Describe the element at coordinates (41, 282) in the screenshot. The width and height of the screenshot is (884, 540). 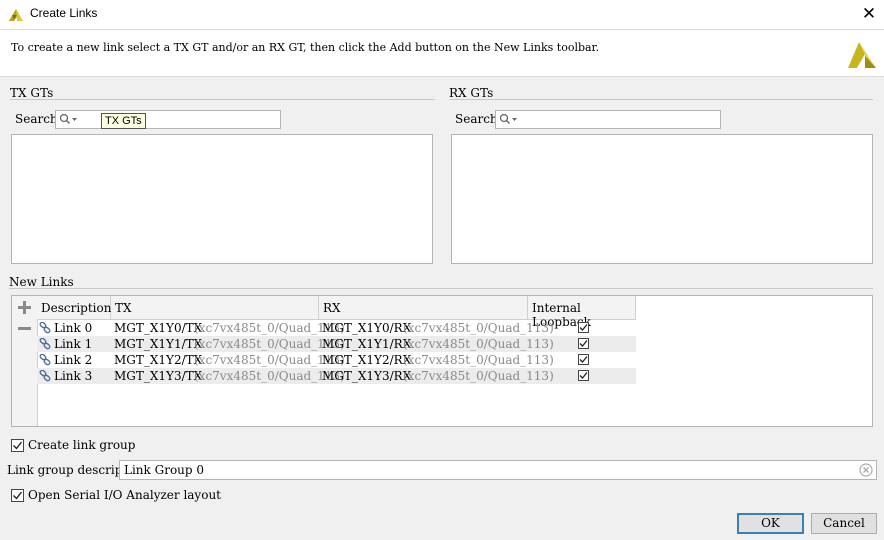
I see `new-links-label: New Links` at that location.